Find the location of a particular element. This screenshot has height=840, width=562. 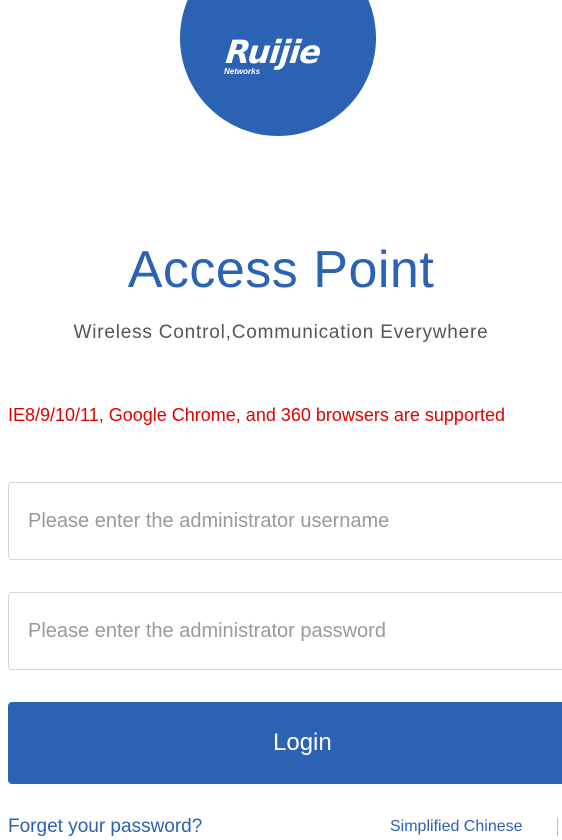

language-simplified-chinese-link: Simplified Chinese is located at coordinates (456, 827).